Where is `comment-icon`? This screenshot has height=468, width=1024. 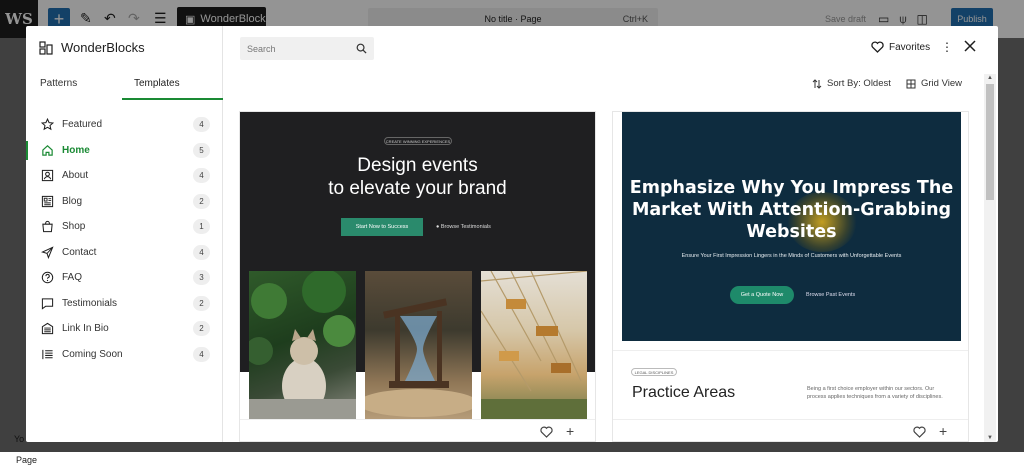 comment-icon is located at coordinates (47, 304).